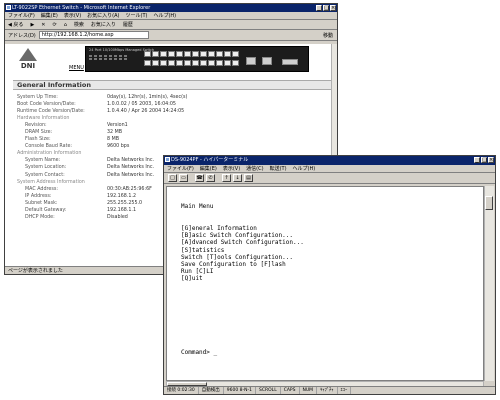 This screenshot has height=400, width=500. I want to click on menu-help: ヘルプ(H), so click(164, 15).